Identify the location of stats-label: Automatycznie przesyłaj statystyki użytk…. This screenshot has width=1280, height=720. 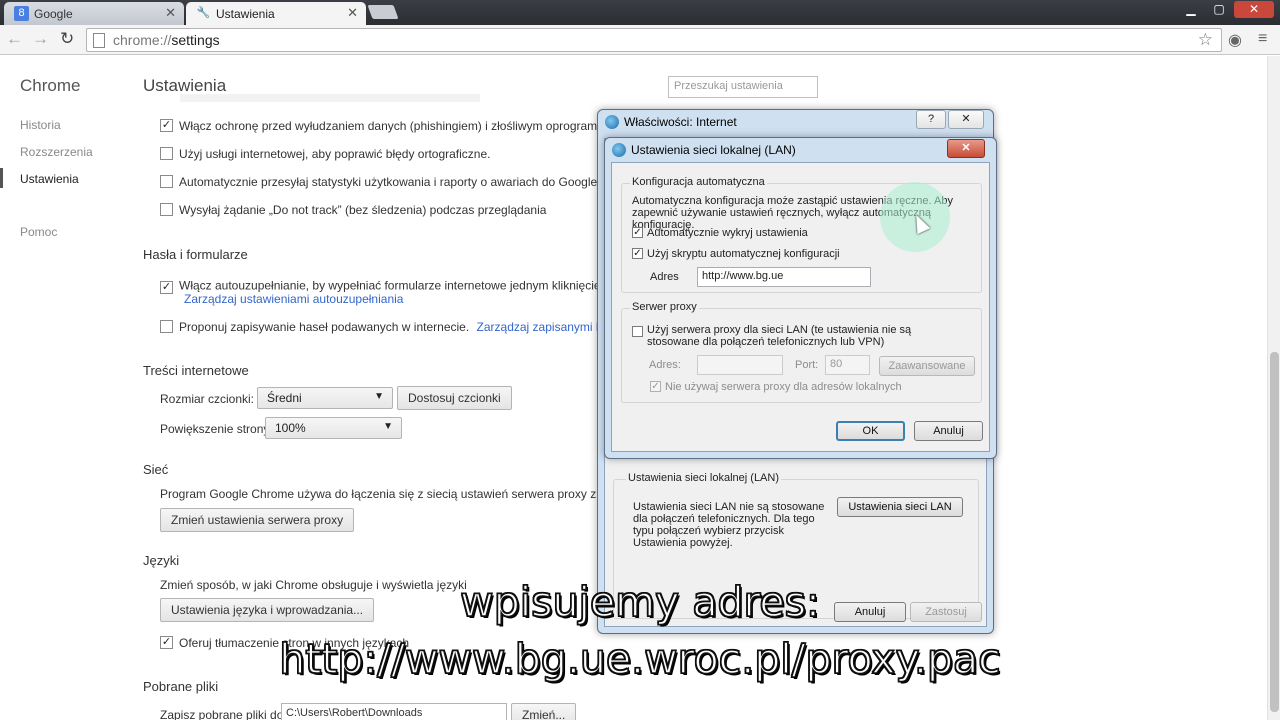
(388, 182).